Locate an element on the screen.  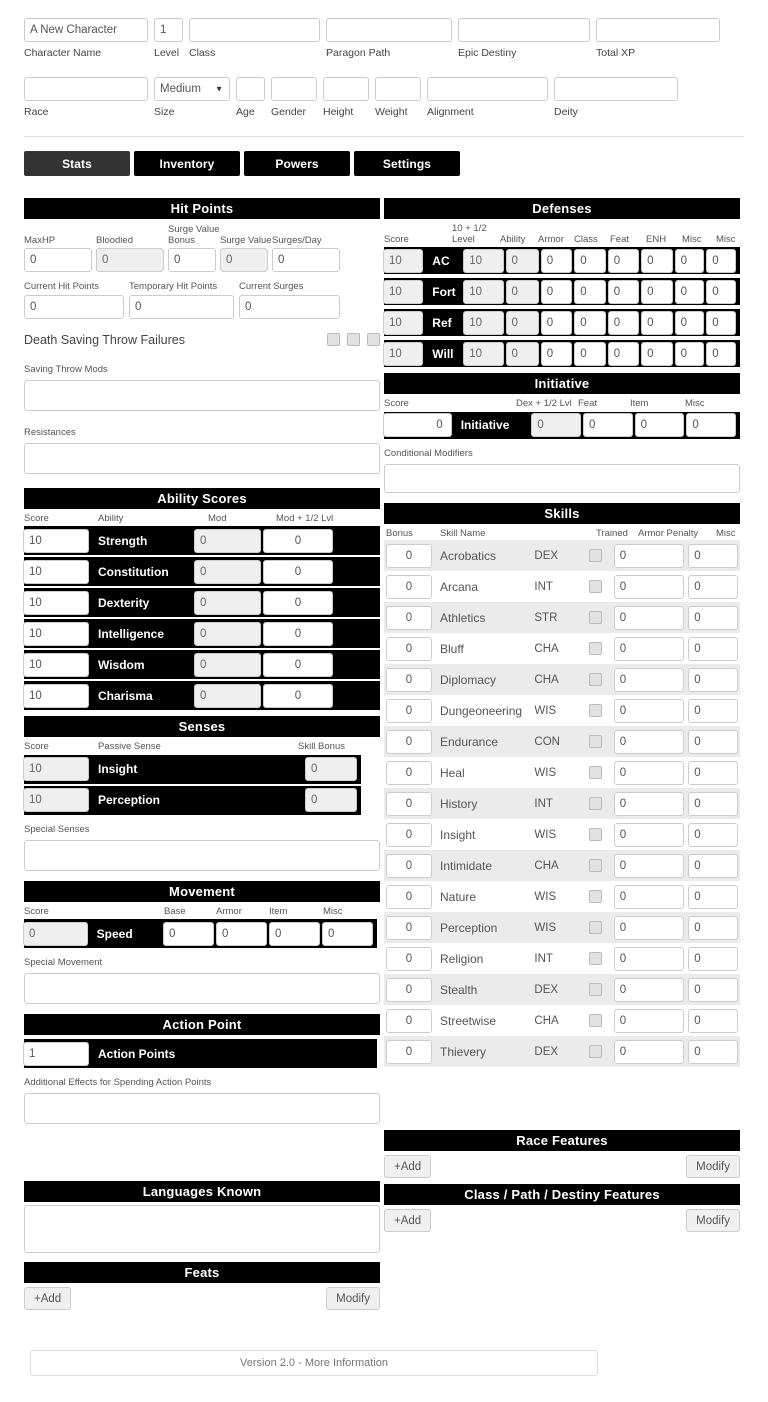
skill-trained-checkbox-acrobatics is located at coordinates (596, 555).